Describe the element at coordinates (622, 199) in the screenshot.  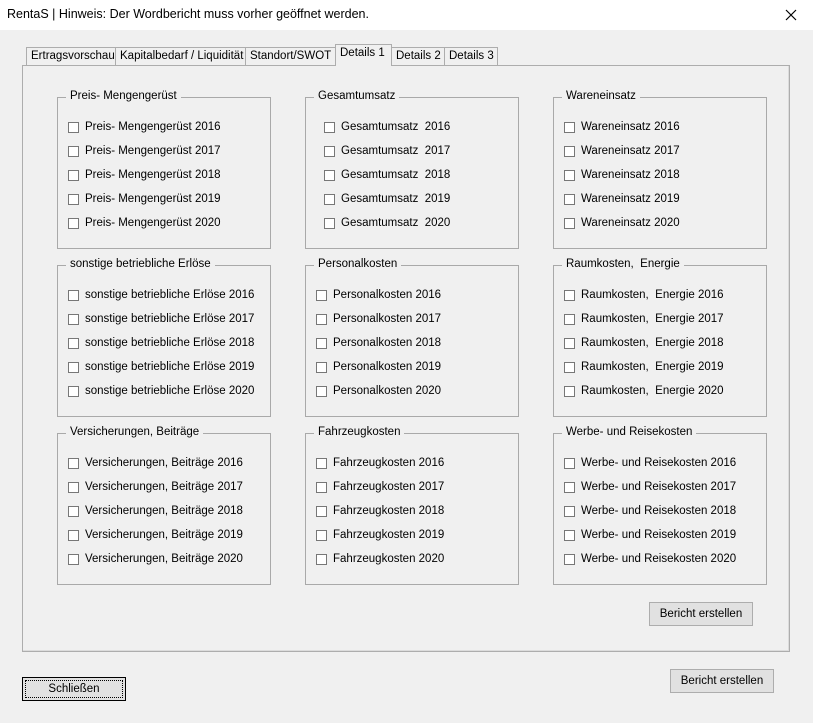
I see `checkbox-row: Wareneinsatz 2019` at that location.